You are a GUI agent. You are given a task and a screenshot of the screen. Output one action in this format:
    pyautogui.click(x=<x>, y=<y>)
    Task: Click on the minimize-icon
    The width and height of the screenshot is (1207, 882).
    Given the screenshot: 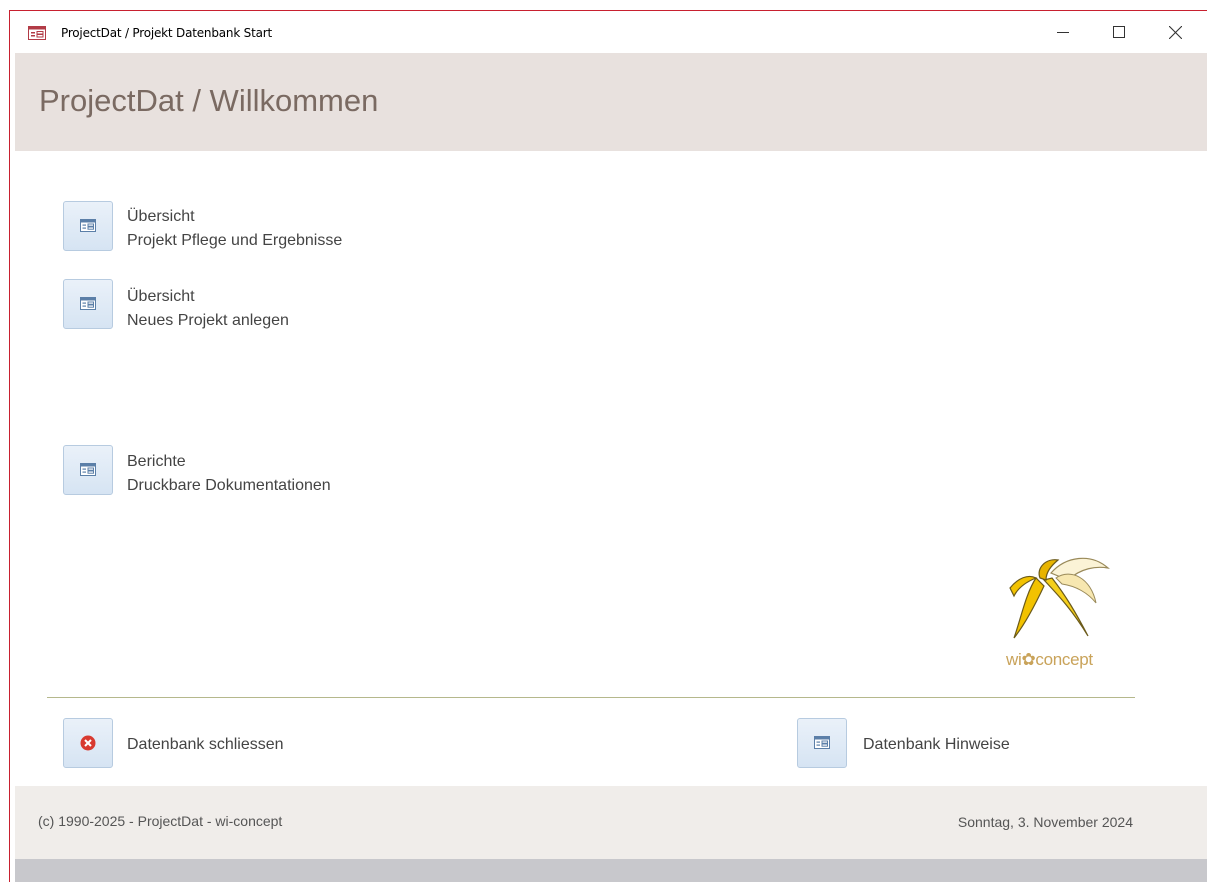 What is the action you would take?
    pyautogui.click(x=1063, y=32)
    